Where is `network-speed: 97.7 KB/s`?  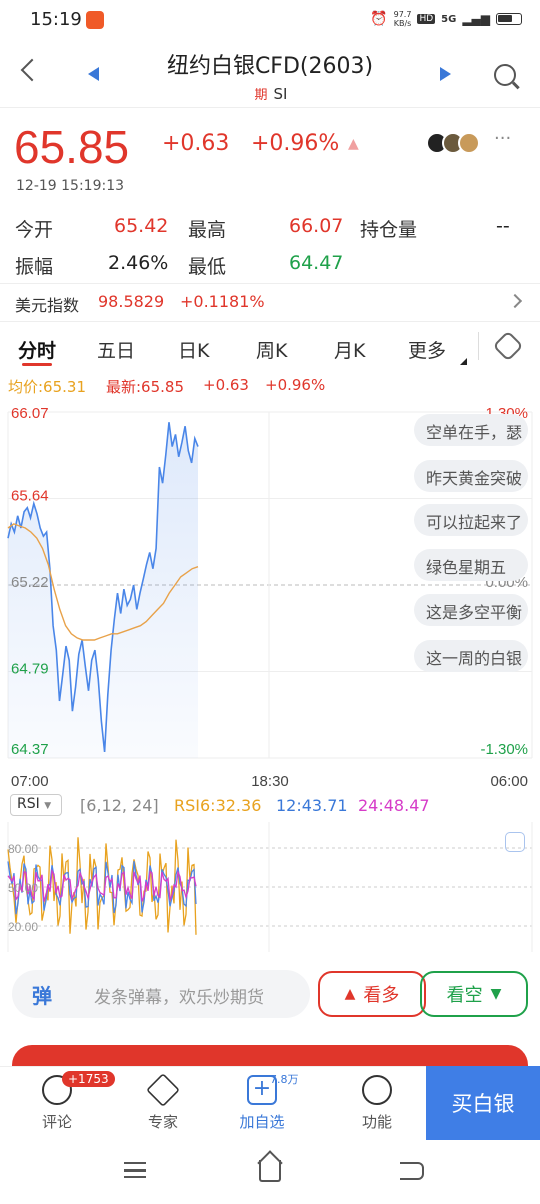 network-speed: 97.7 KB/s is located at coordinates (402, 19).